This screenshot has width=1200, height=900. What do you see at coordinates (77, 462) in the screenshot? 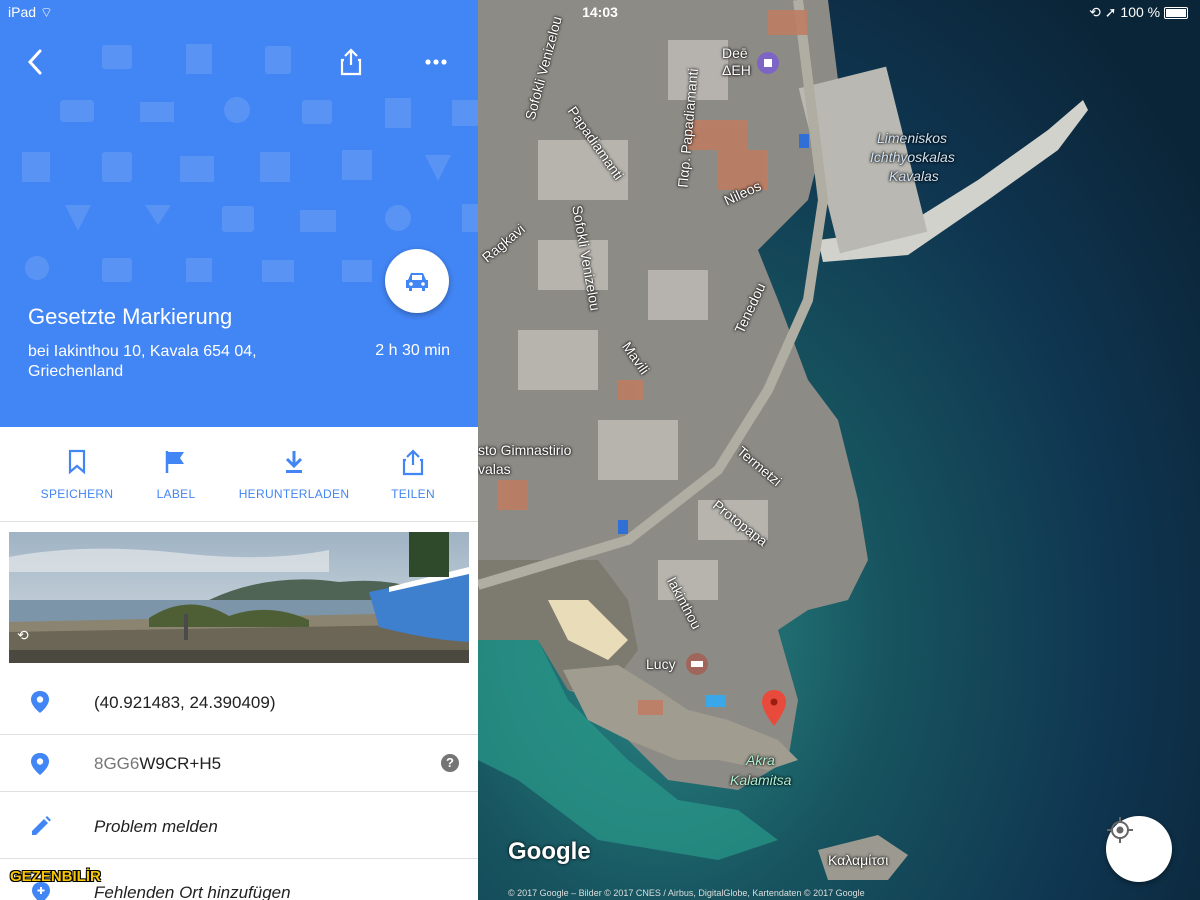
I see `bookmark-icon` at bounding box center [77, 462].